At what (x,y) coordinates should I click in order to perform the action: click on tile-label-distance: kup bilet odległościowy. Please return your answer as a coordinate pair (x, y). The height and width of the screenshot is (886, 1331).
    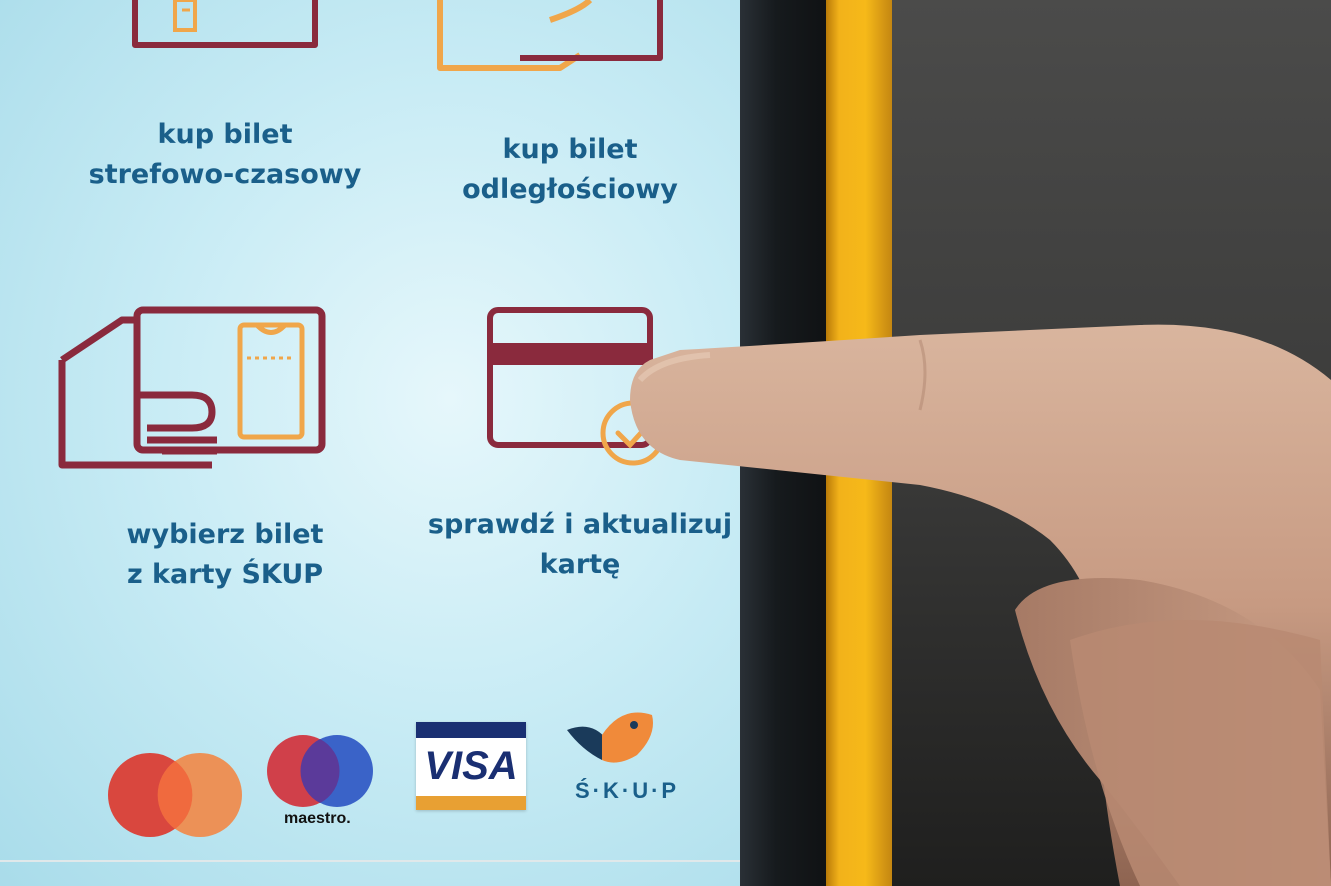
    Looking at the image, I should click on (570, 170).